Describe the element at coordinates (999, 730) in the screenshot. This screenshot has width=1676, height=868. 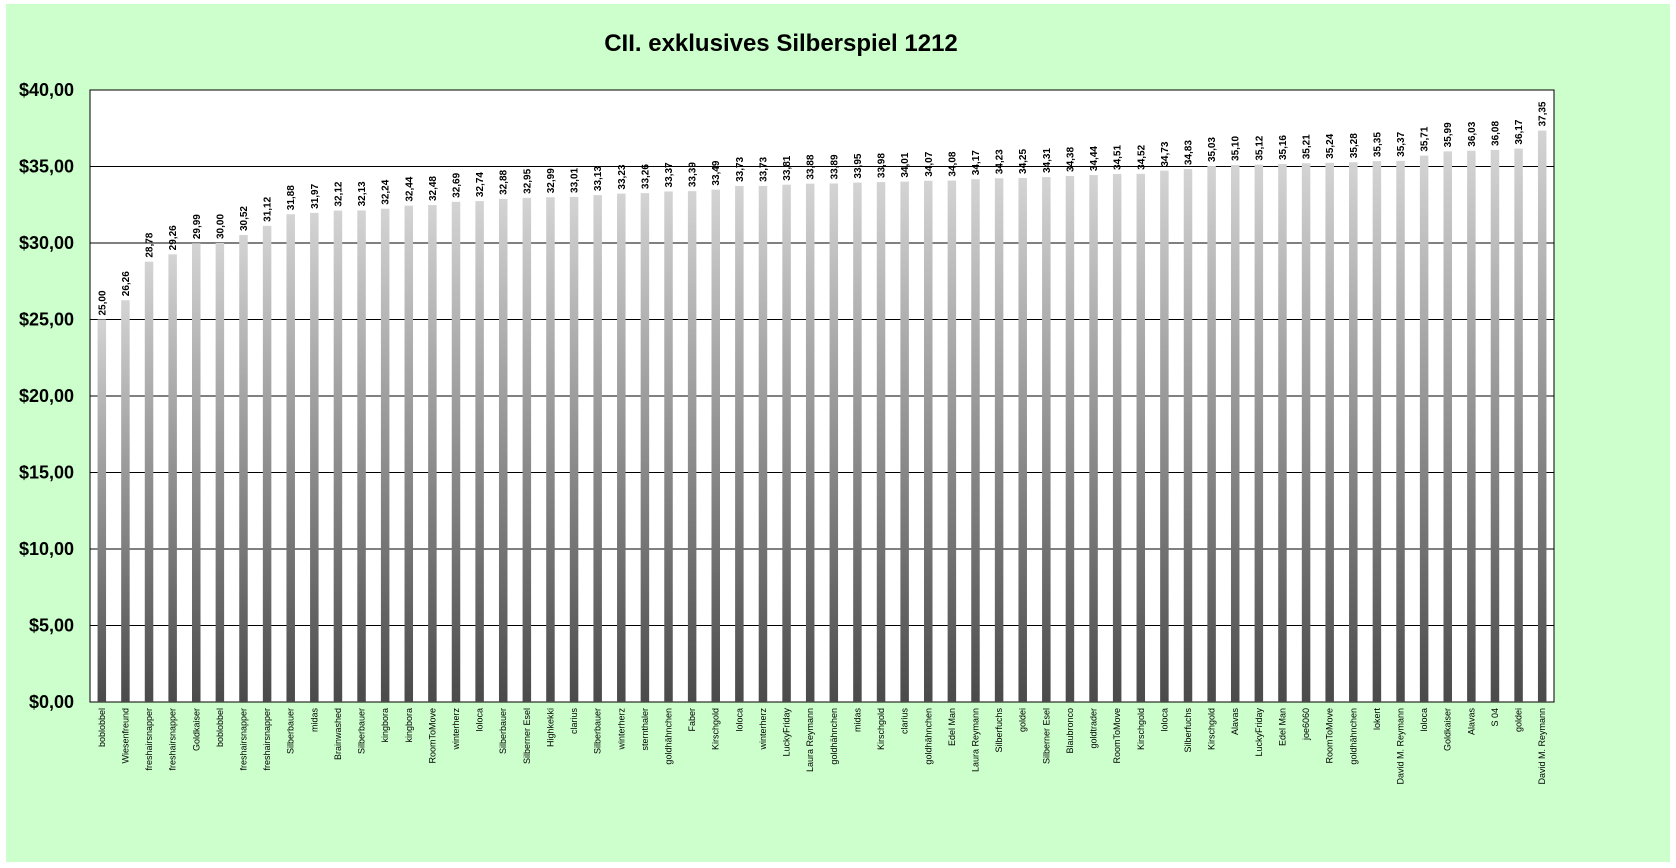
I see `x-tick-label: Silberfuchs` at that location.